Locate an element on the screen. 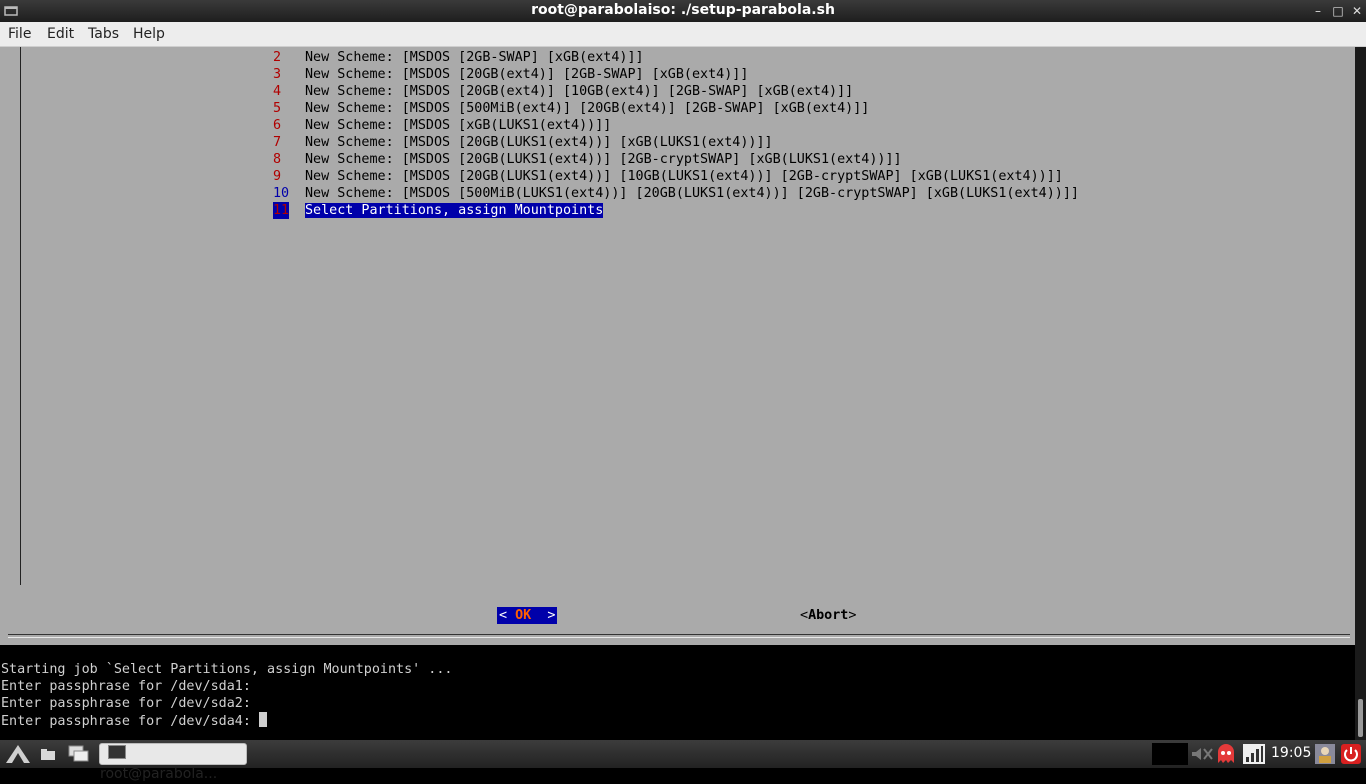 Image resolution: width=1366 pixels, height=784 pixels. start-menu-icon is located at coordinates (18, 754).